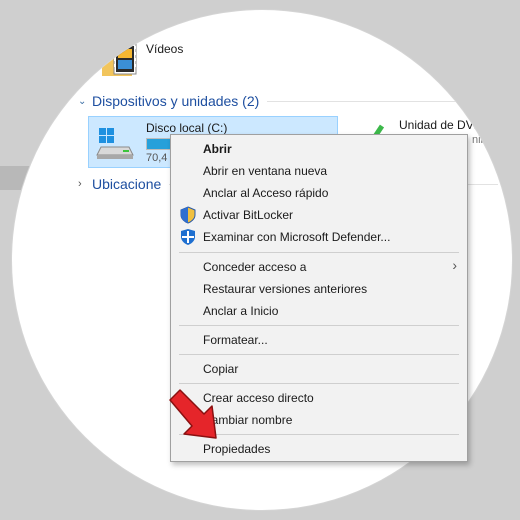 This screenshot has height=520, width=520. Describe the element at coordinates (440, 125) in the screenshot. I see `dvd-label: Unidad de DVD` at that location.